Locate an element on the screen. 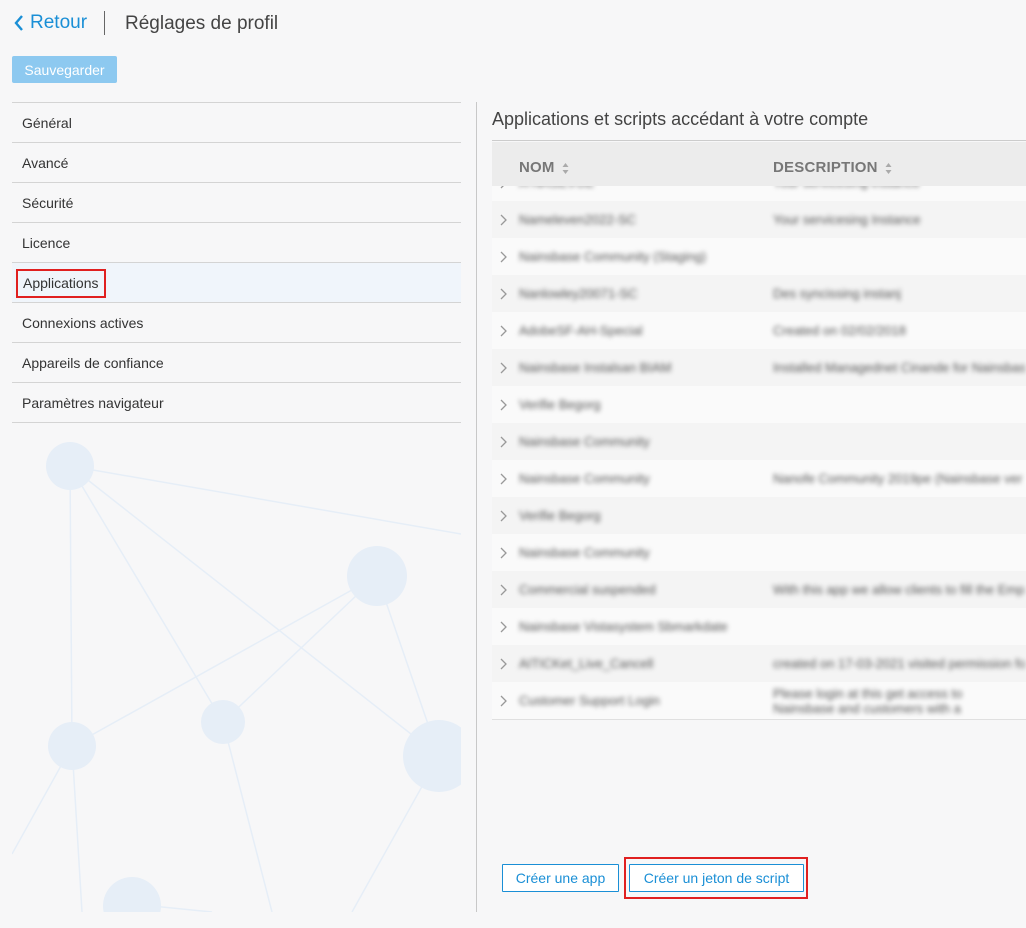  sidebar-item-security: Sécurité is located at coordinates (236, 202).